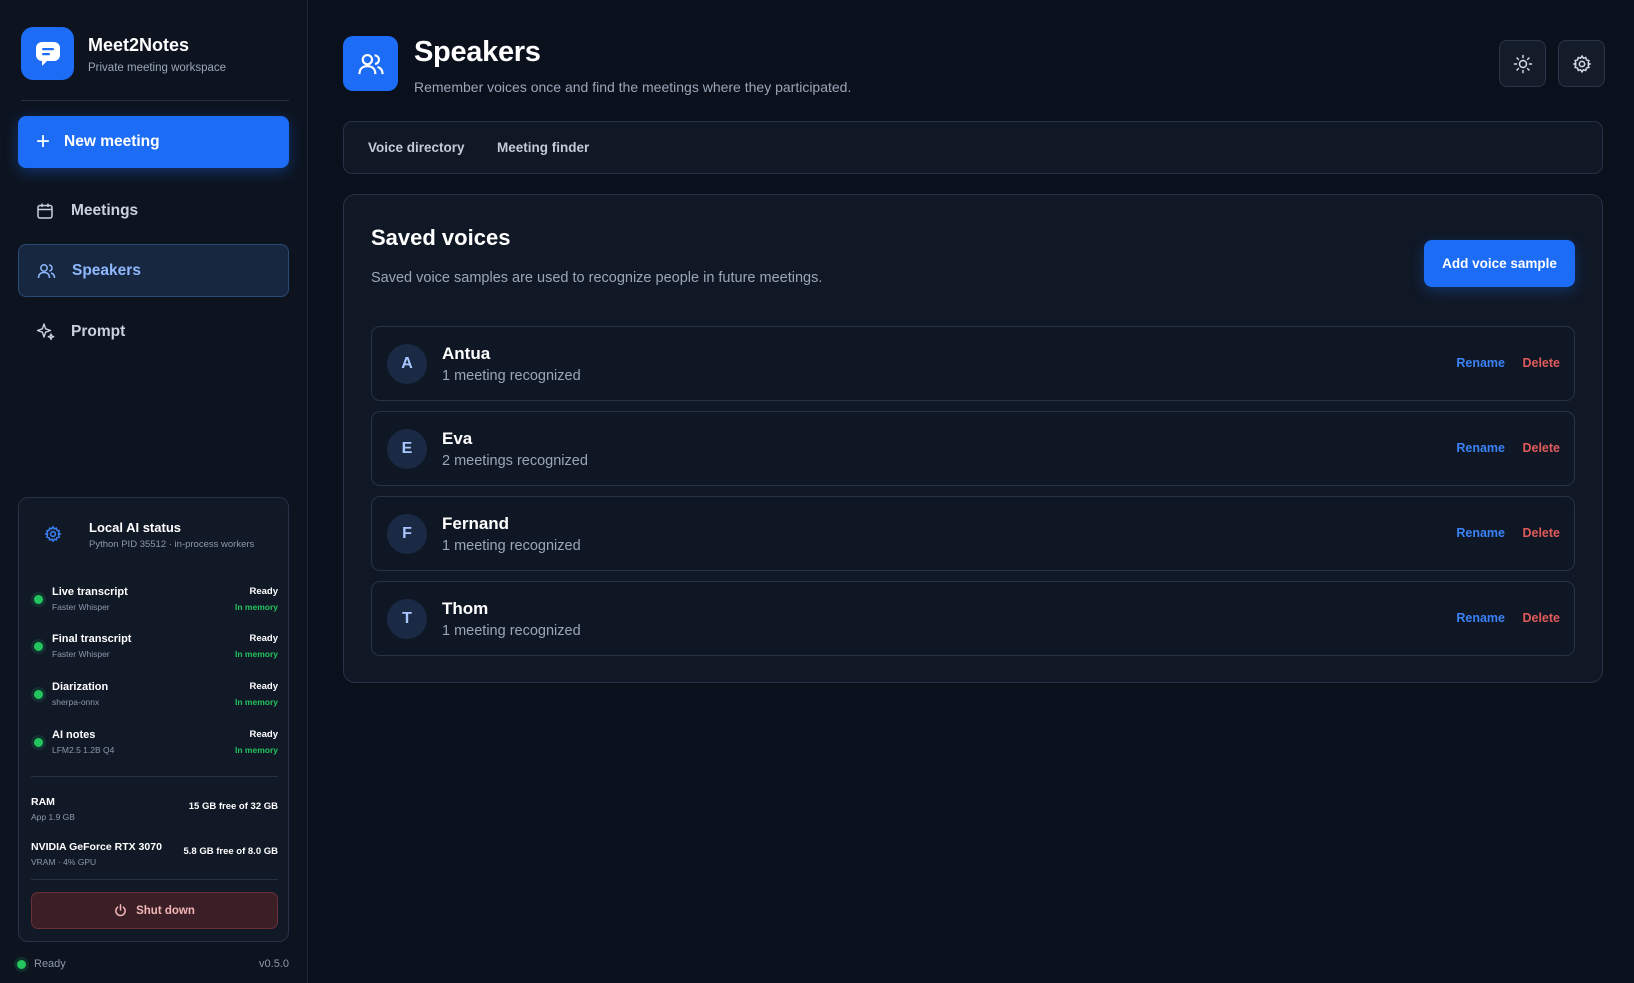  I want to click on plus-icon: +, so click(43, 141).